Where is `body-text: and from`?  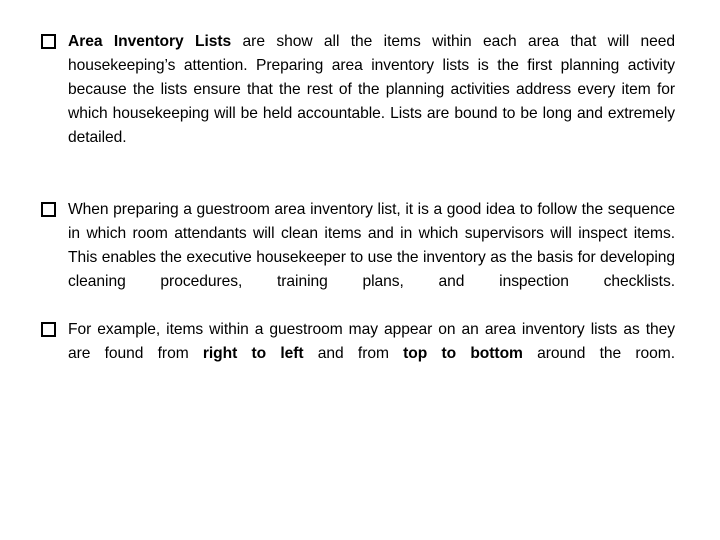
body-text: and from is located at coordinates (353, 353).